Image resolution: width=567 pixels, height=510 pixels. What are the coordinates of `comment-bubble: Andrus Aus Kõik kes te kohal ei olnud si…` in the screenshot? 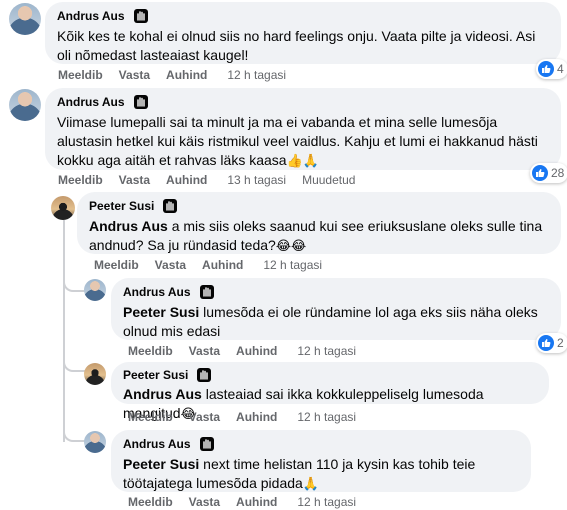 It's located at (303, 33).